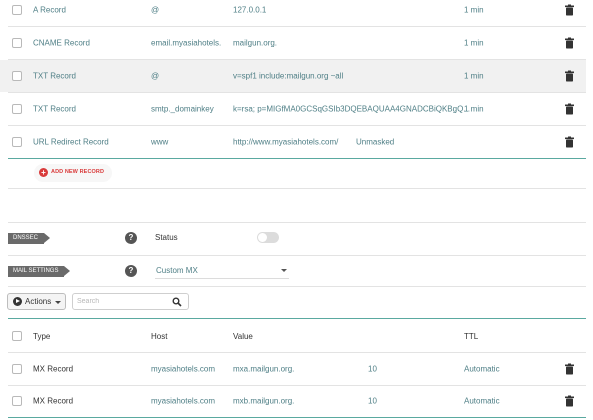 The width and height of the screenshot is (593, 420). Describe the element at coordinates (255, 43) in the screenshot. I see `record-value: mailgun.org.` at that location.